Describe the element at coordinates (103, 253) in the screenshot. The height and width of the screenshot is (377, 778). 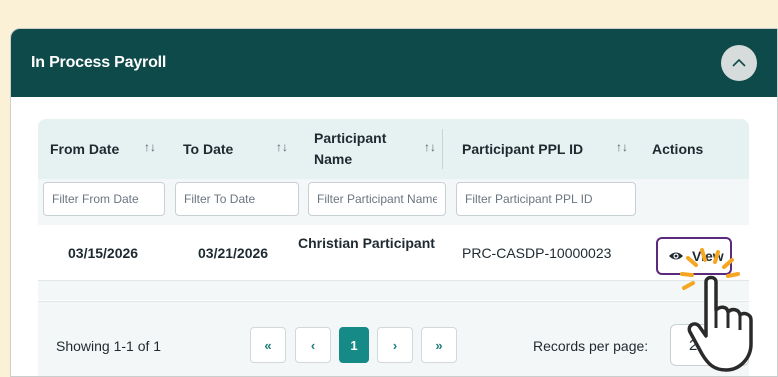
I see `cell-from-date: 03/15/2026` at that location.